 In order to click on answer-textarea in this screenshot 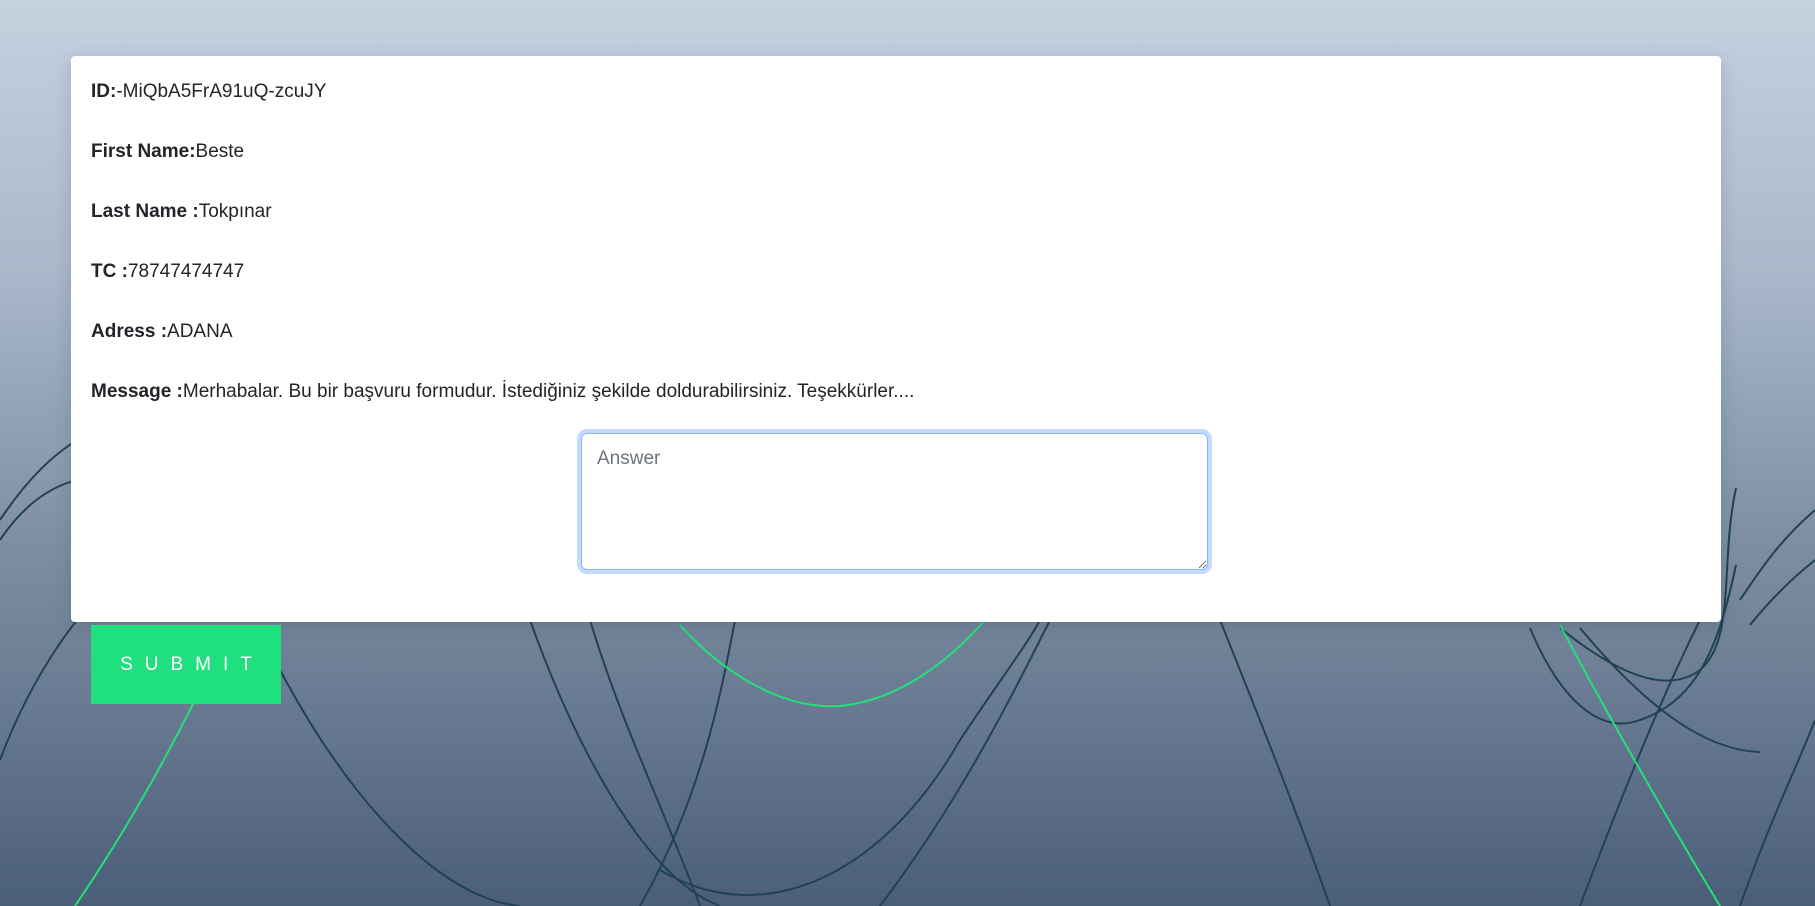, I will do `click(894, 501)`.